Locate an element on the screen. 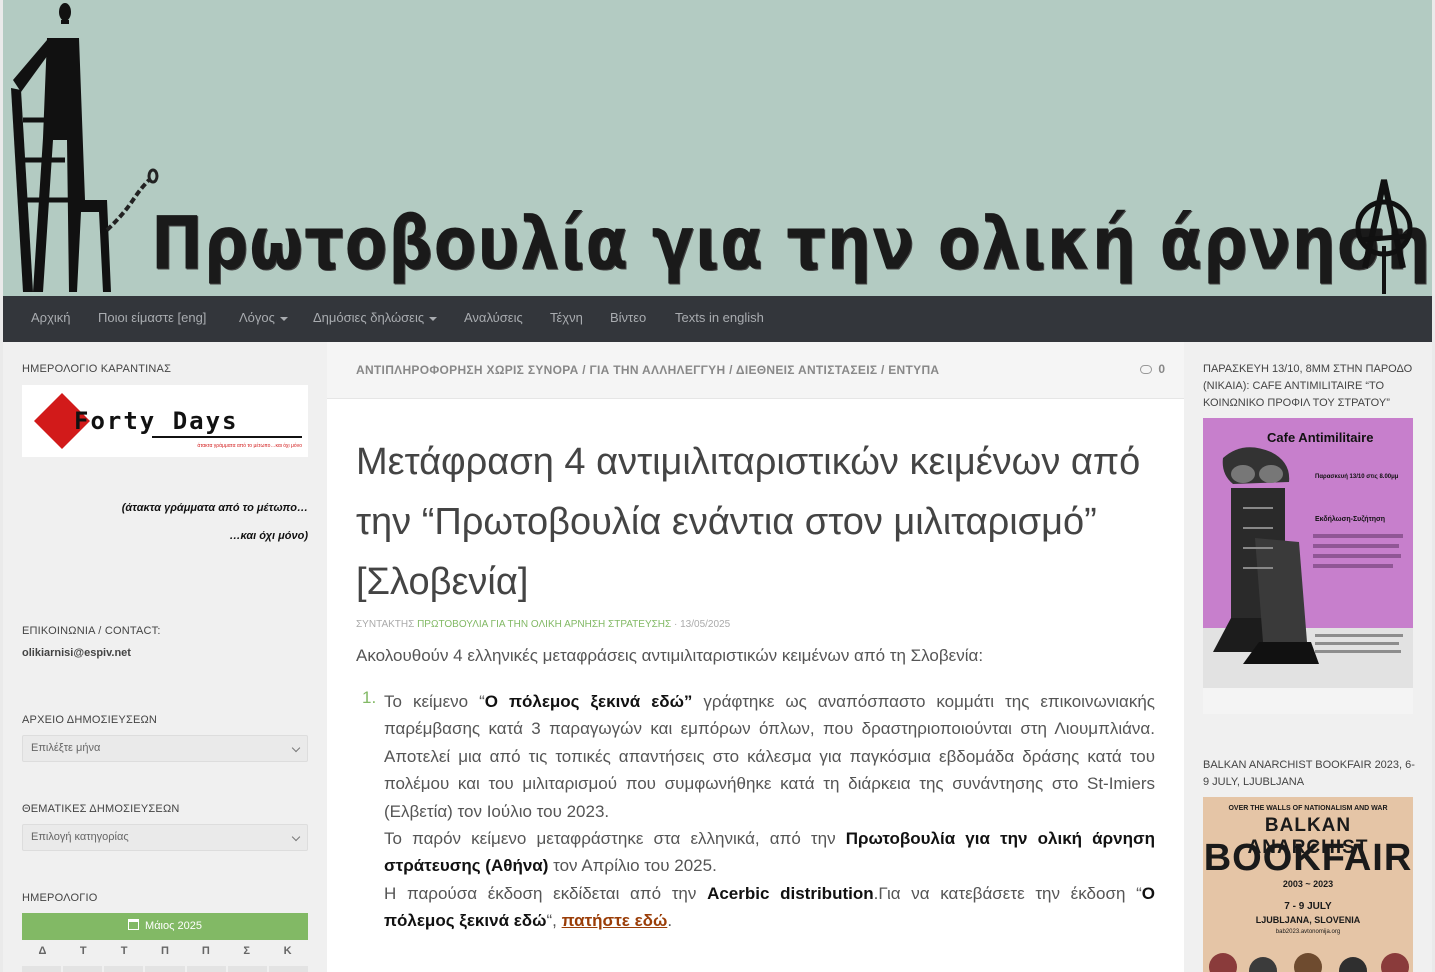 Image resolution: width=1435 pixels, height=972 pixels. nav-item-texts-english: Texts in english is located at coordinates (719, 319).